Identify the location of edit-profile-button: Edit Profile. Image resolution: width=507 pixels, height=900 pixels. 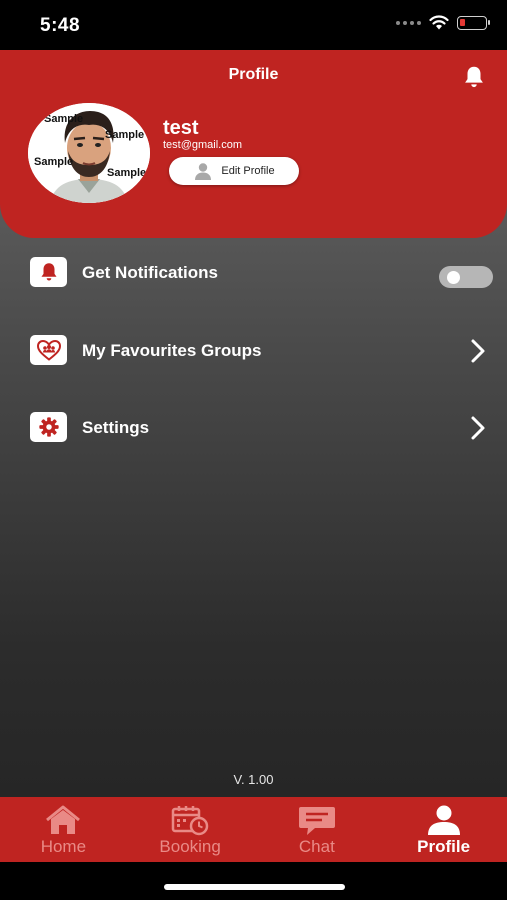
(234, 171).